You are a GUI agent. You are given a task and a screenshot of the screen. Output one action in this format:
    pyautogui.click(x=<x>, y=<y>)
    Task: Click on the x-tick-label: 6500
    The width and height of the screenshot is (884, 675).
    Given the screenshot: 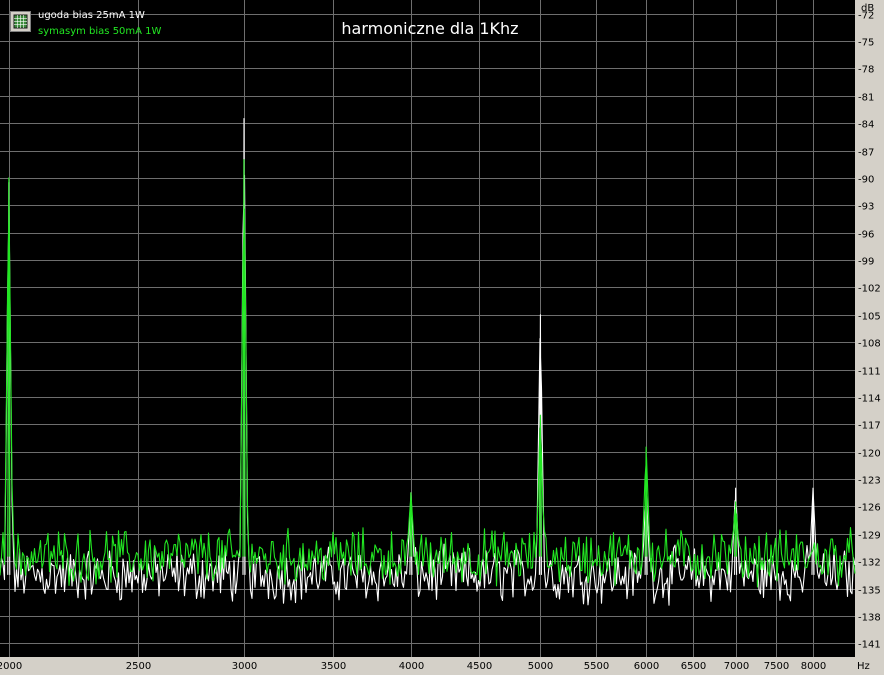 What is the action you would take?
    pyautogui.click(x=693, y=666)
    